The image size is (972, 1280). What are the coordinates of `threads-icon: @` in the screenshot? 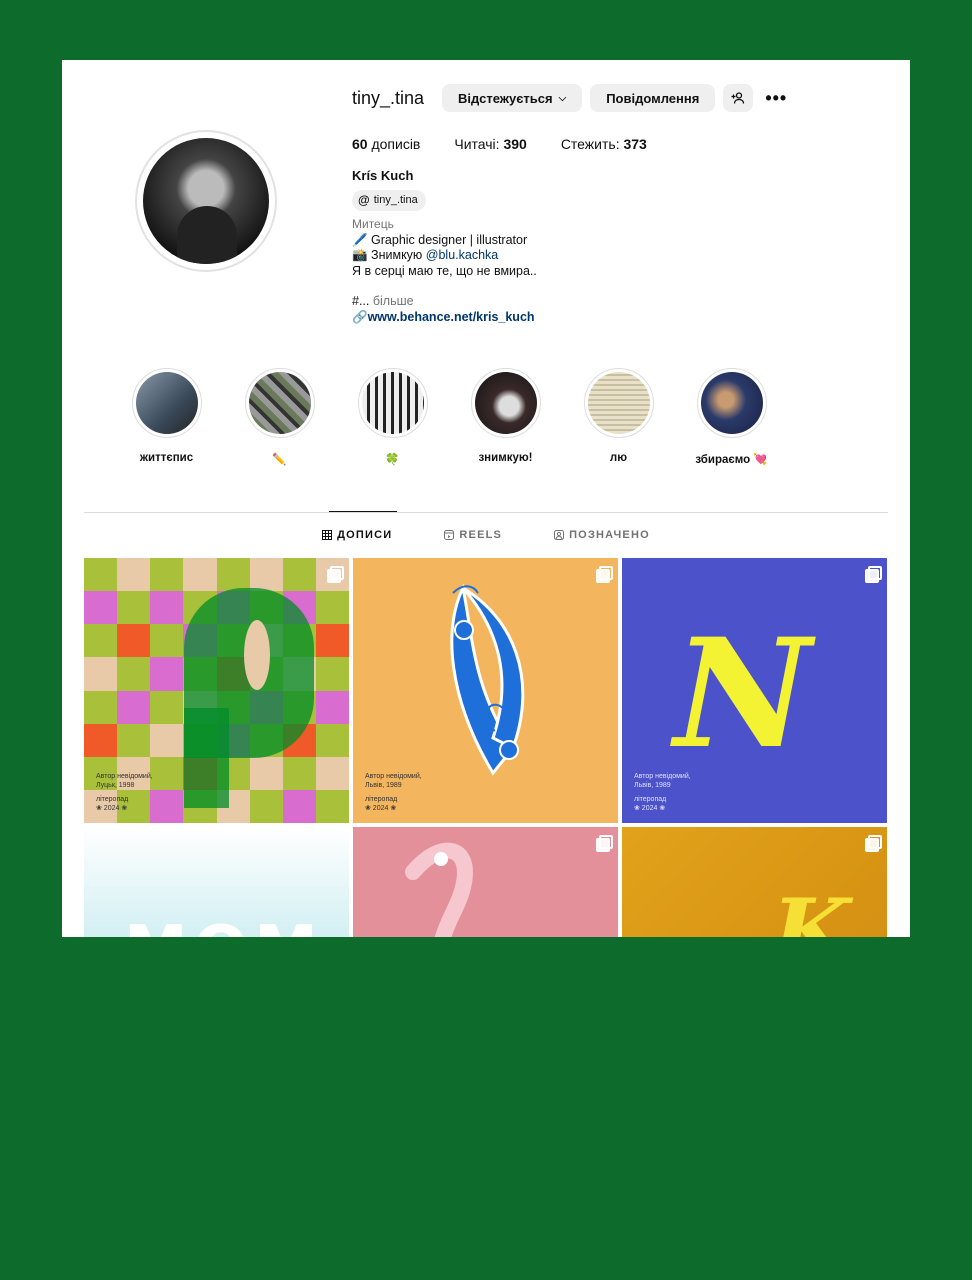 It's located at (364, 199).